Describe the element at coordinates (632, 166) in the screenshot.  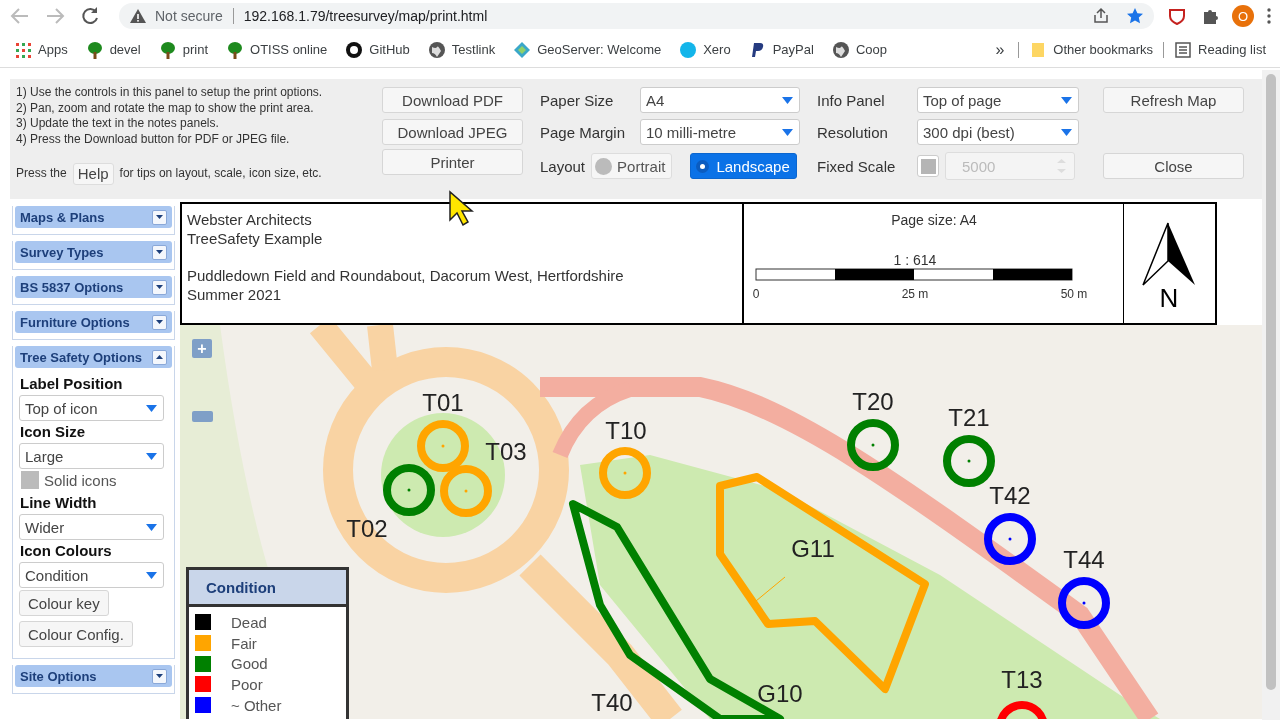
I see `radio-button: Portrait` at that location.